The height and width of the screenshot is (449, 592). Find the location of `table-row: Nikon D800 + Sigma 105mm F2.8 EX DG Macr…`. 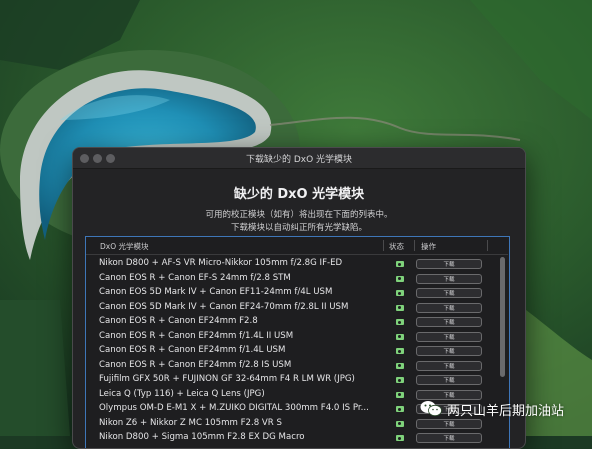

table-row: Nikon D800 + Sigma 105mm F2.8 EX DG Macr… is located at coordinates (292, 438).